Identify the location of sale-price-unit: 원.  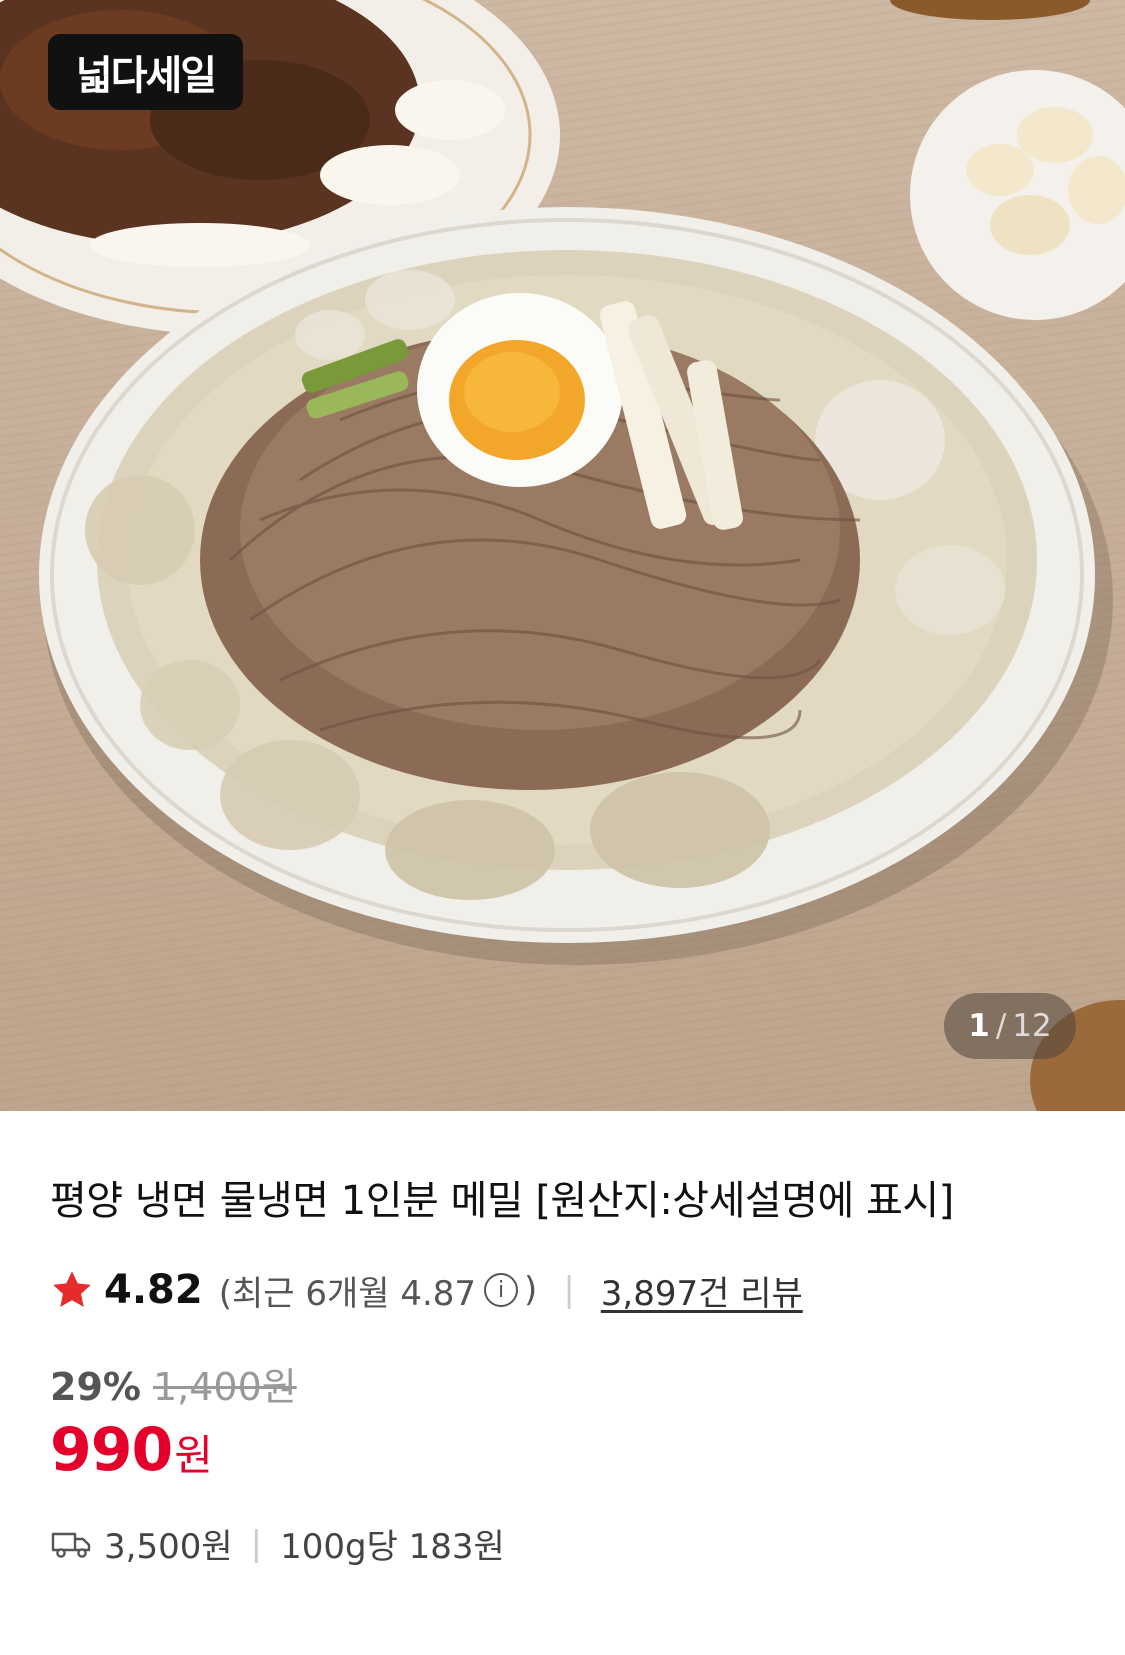
(193, 1455).